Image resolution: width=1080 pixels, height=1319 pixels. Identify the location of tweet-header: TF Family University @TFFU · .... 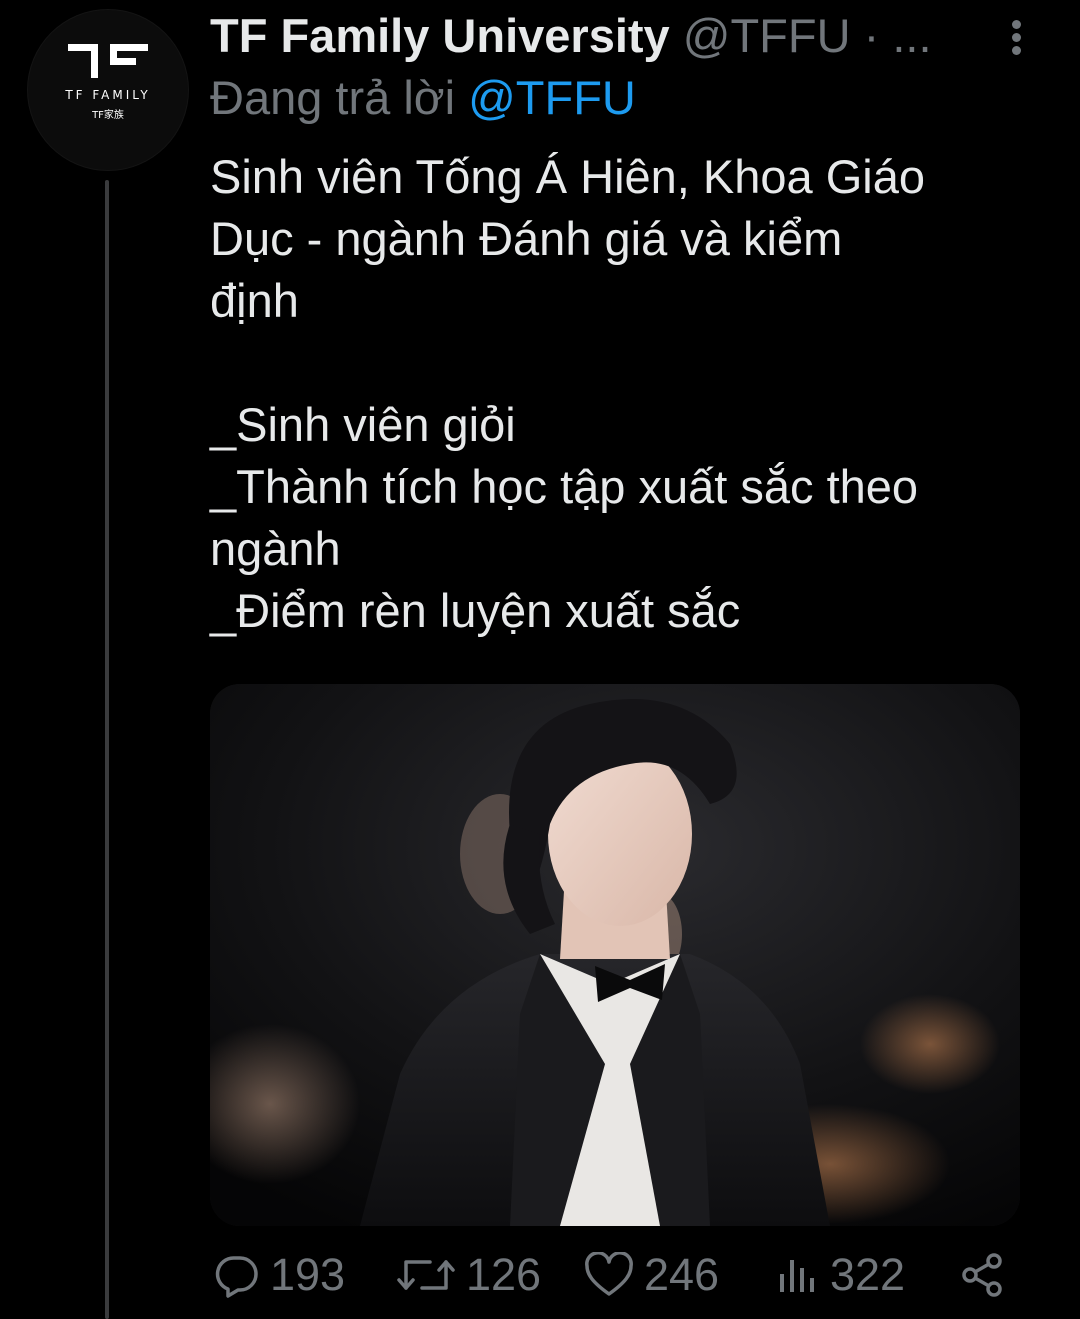
(630, 36).